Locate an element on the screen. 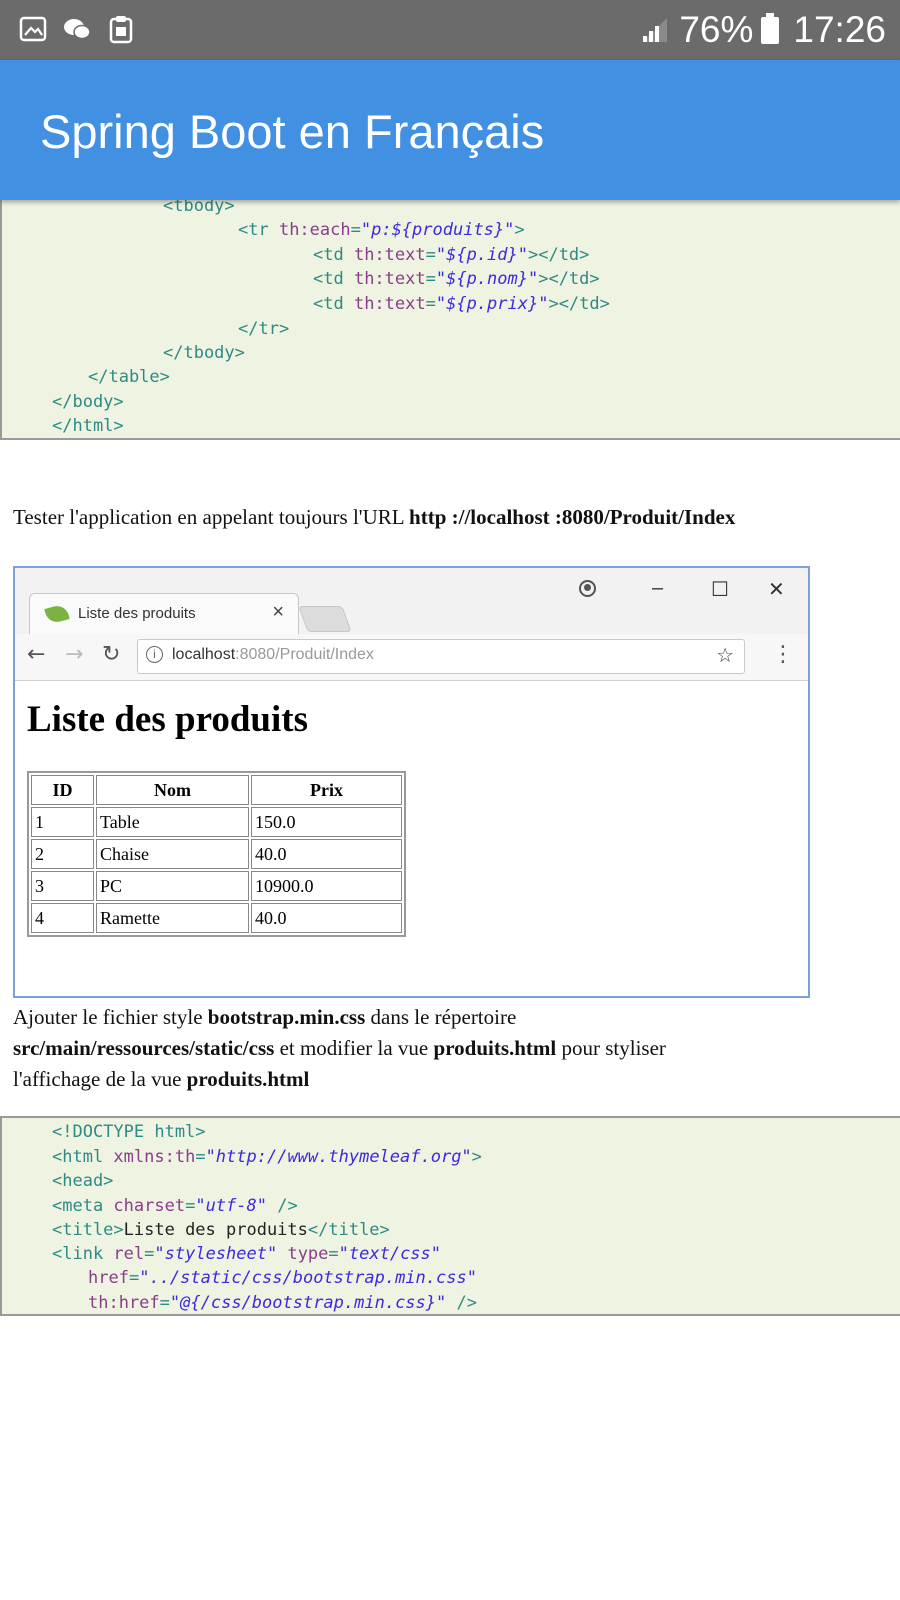 This screenshot has height=1600, width=900. code-line: </tr> is located at coordinates (264, 329).